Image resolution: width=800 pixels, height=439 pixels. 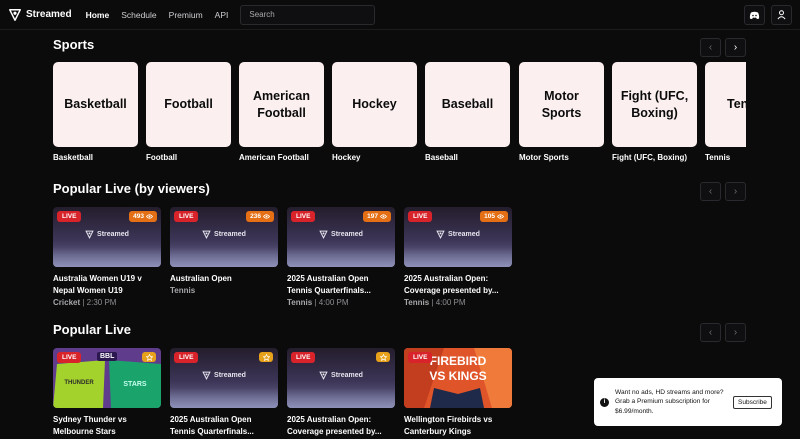 What do you see at coordinates (188, 113) in the screenshot?
I see `sport-card-football: Football Football` at bounding box center [188, 113].